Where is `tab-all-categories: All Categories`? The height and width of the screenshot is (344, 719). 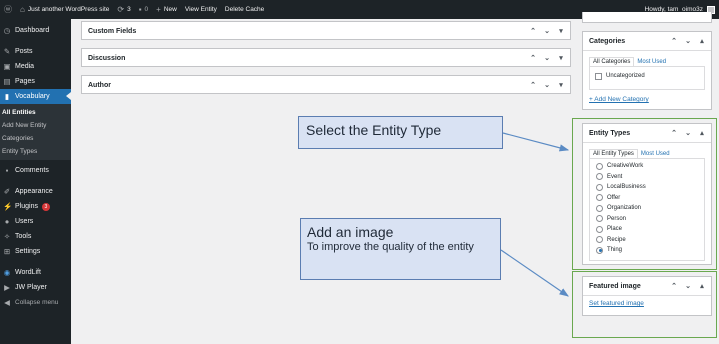 tab-all-categories: All Categories is located at coordinates (612, 61).